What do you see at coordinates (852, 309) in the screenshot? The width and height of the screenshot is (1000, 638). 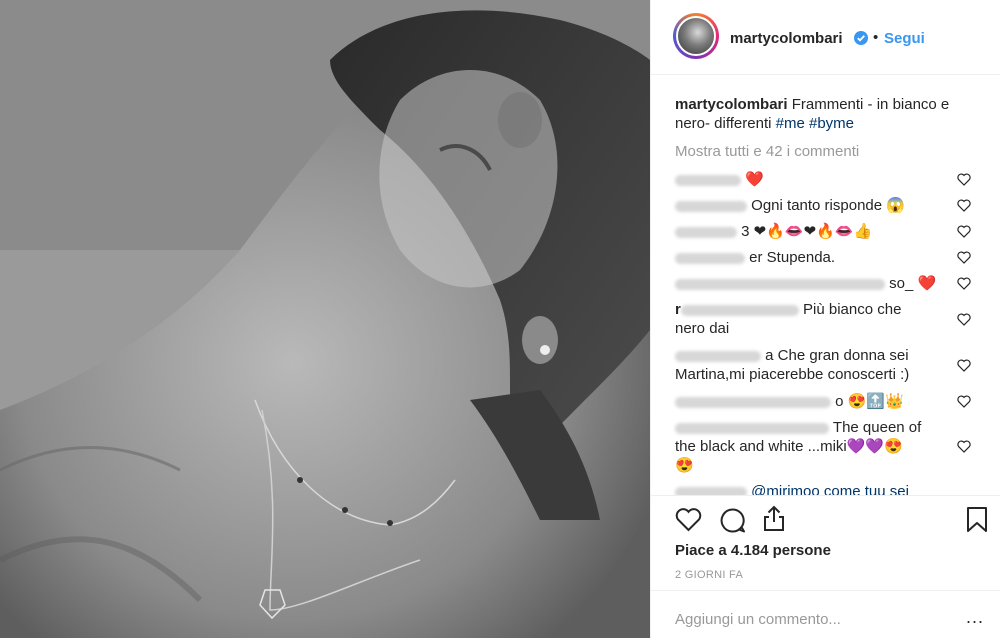 I see `comment-text-line1: Più bianco che` at bounding box center [852, 309].